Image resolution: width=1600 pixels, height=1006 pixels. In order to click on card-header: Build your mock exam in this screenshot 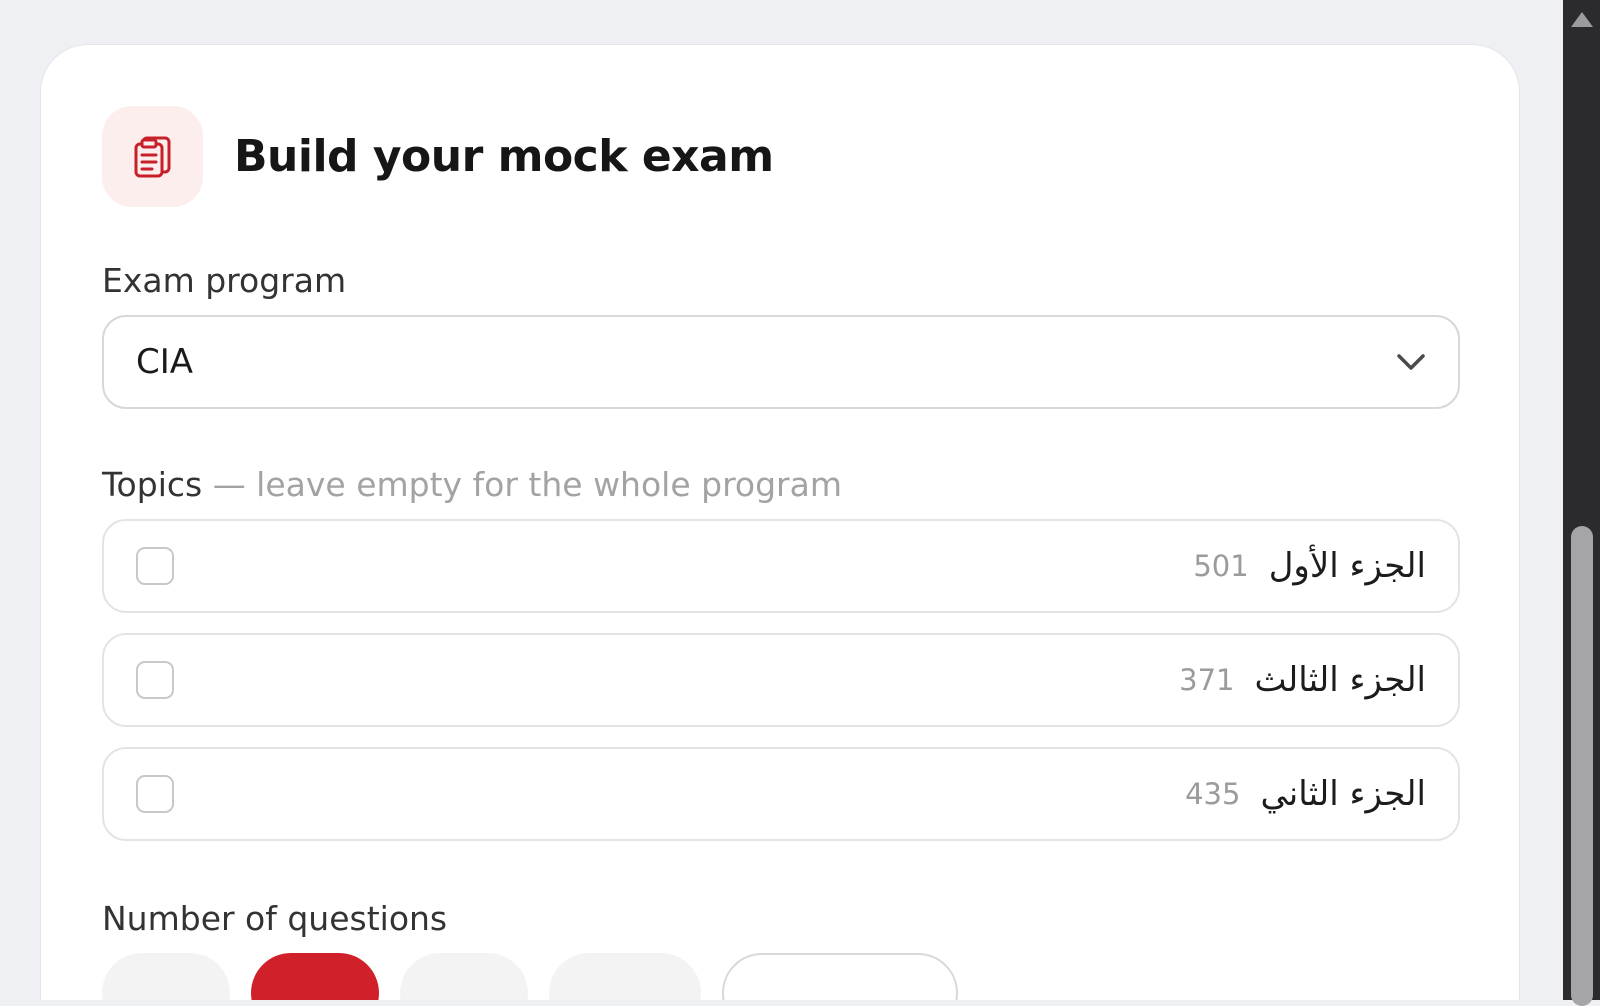, I will do `click(438, 156)`.